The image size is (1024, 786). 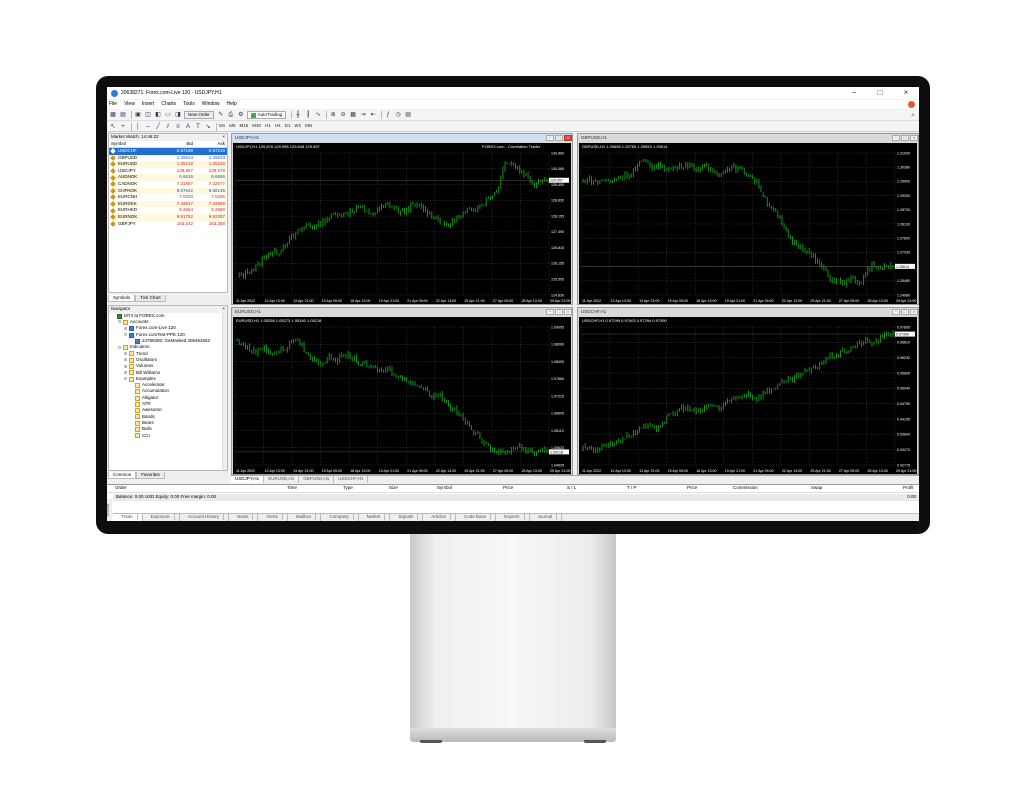 What do you see at coordinates (123, 115) in the screenshot?
I see `profiles-icon: ▤` at bounding box center [123, 115].